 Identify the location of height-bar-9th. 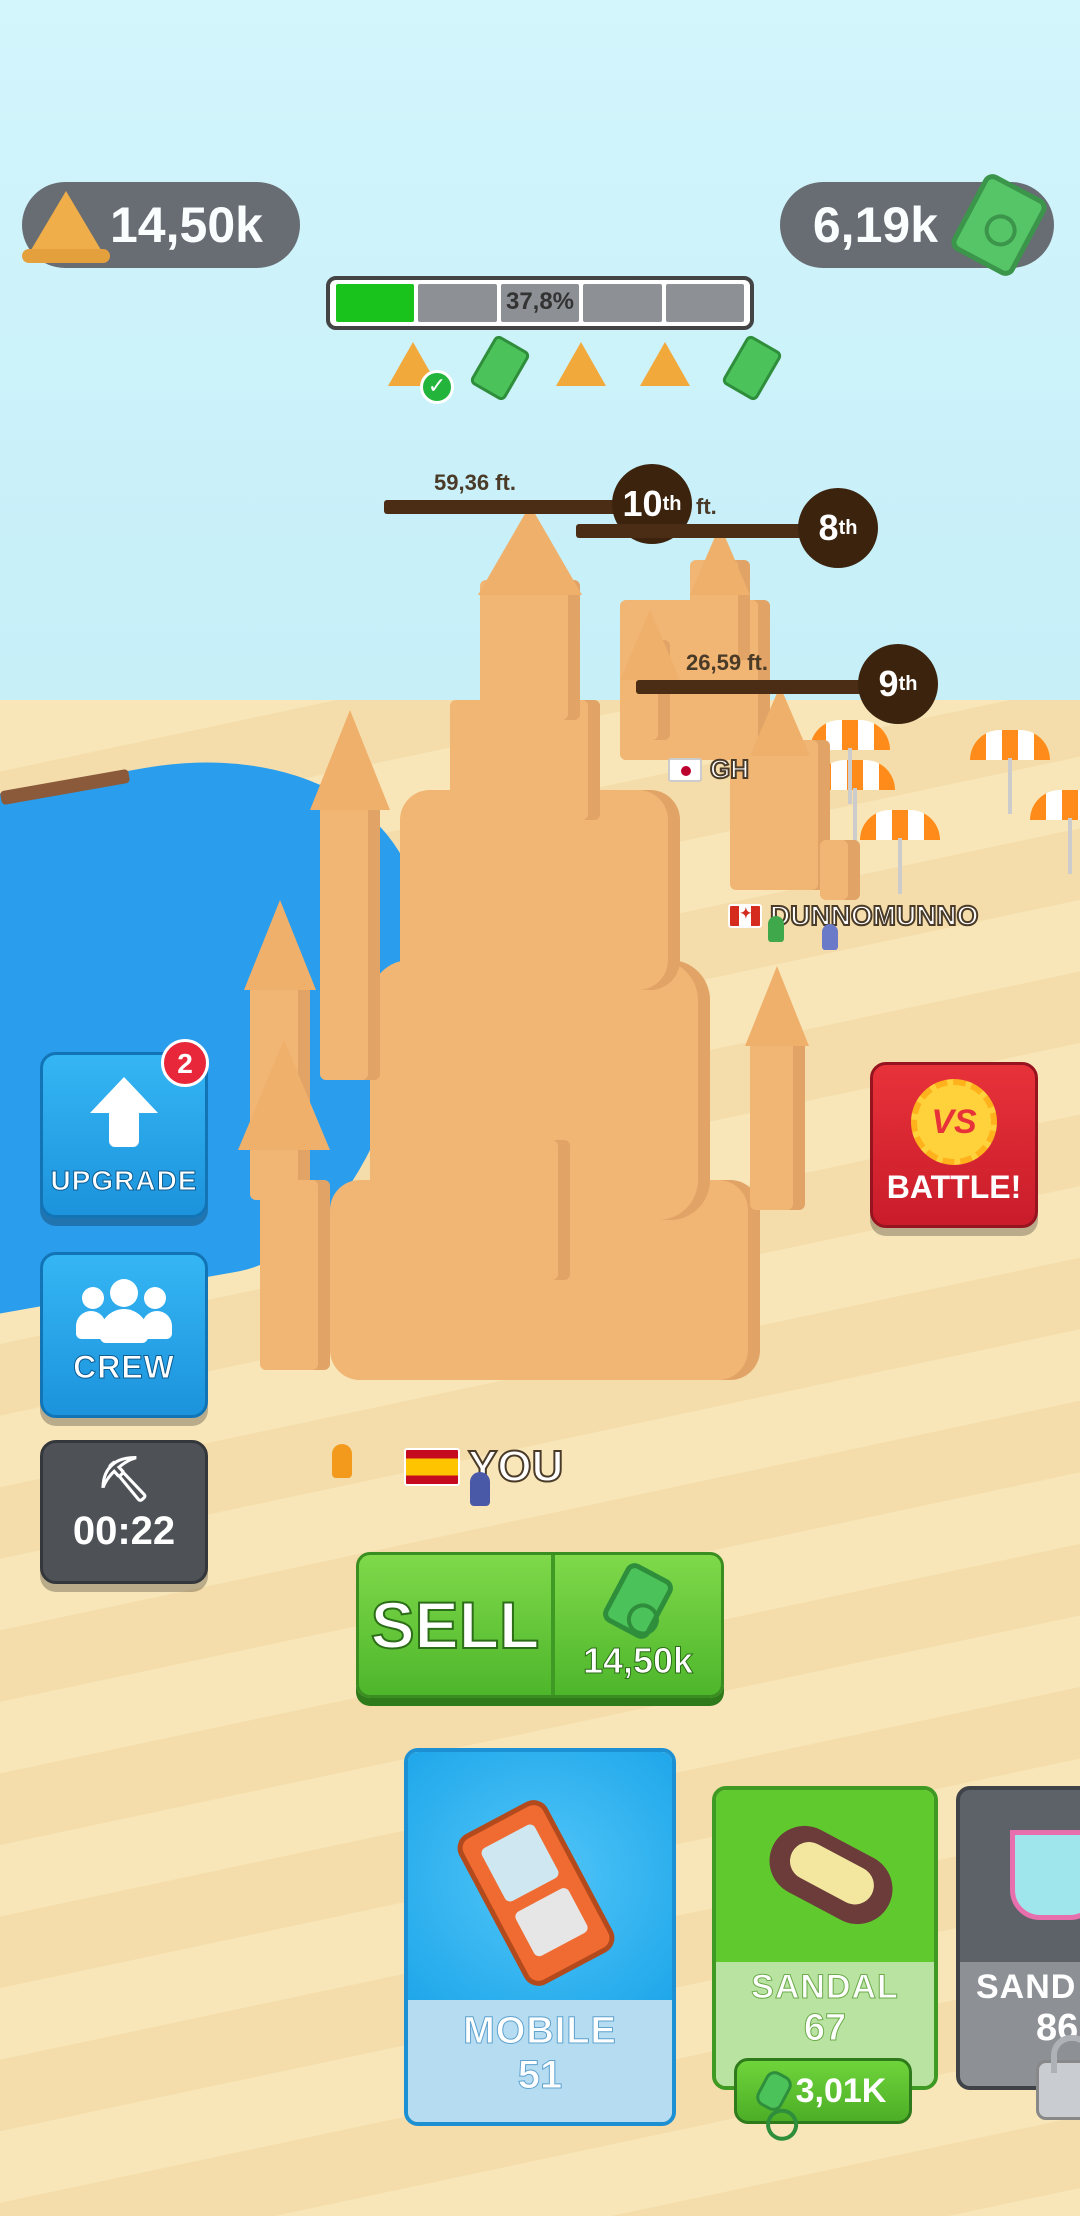
(752, 687).